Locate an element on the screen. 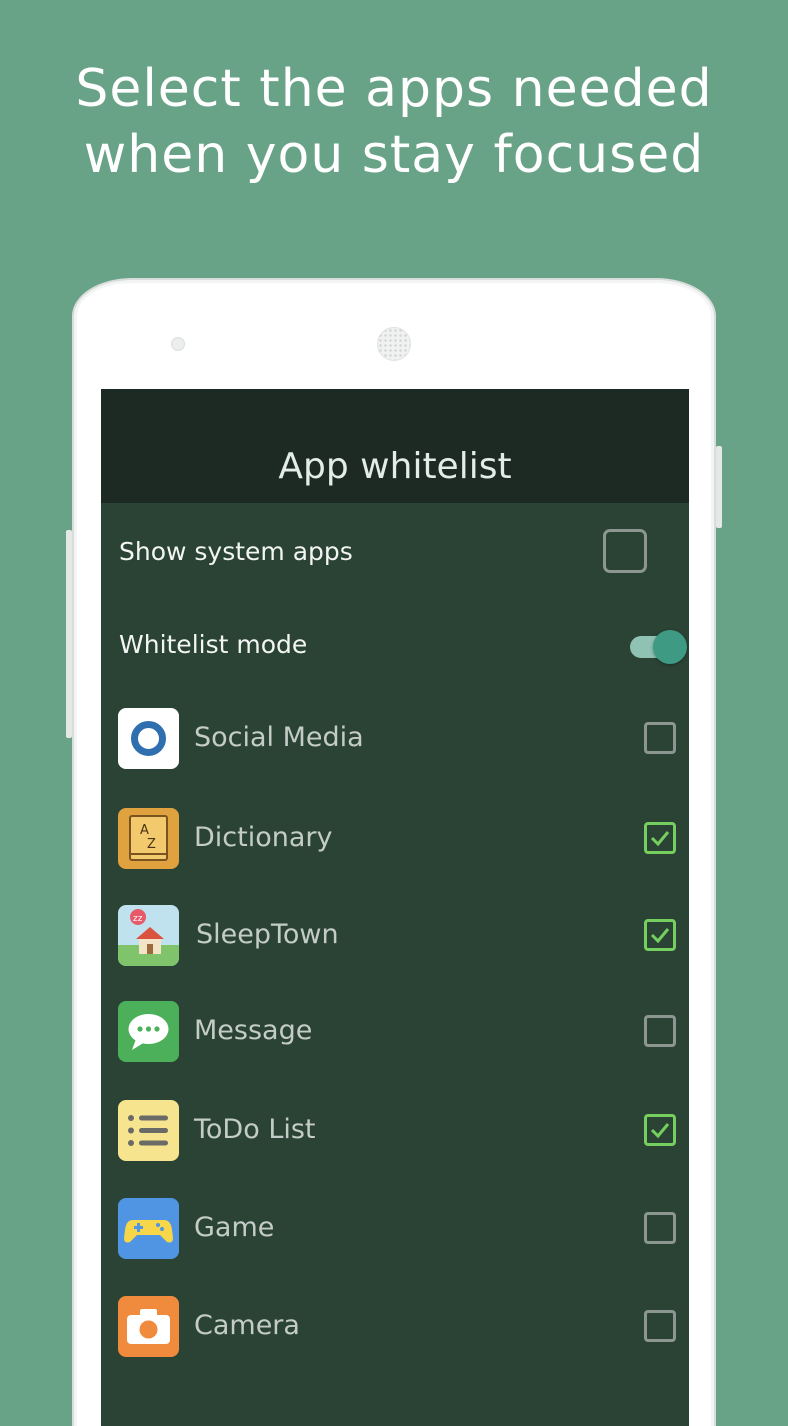  app-name: Game is located at coordinates (234, 1227).